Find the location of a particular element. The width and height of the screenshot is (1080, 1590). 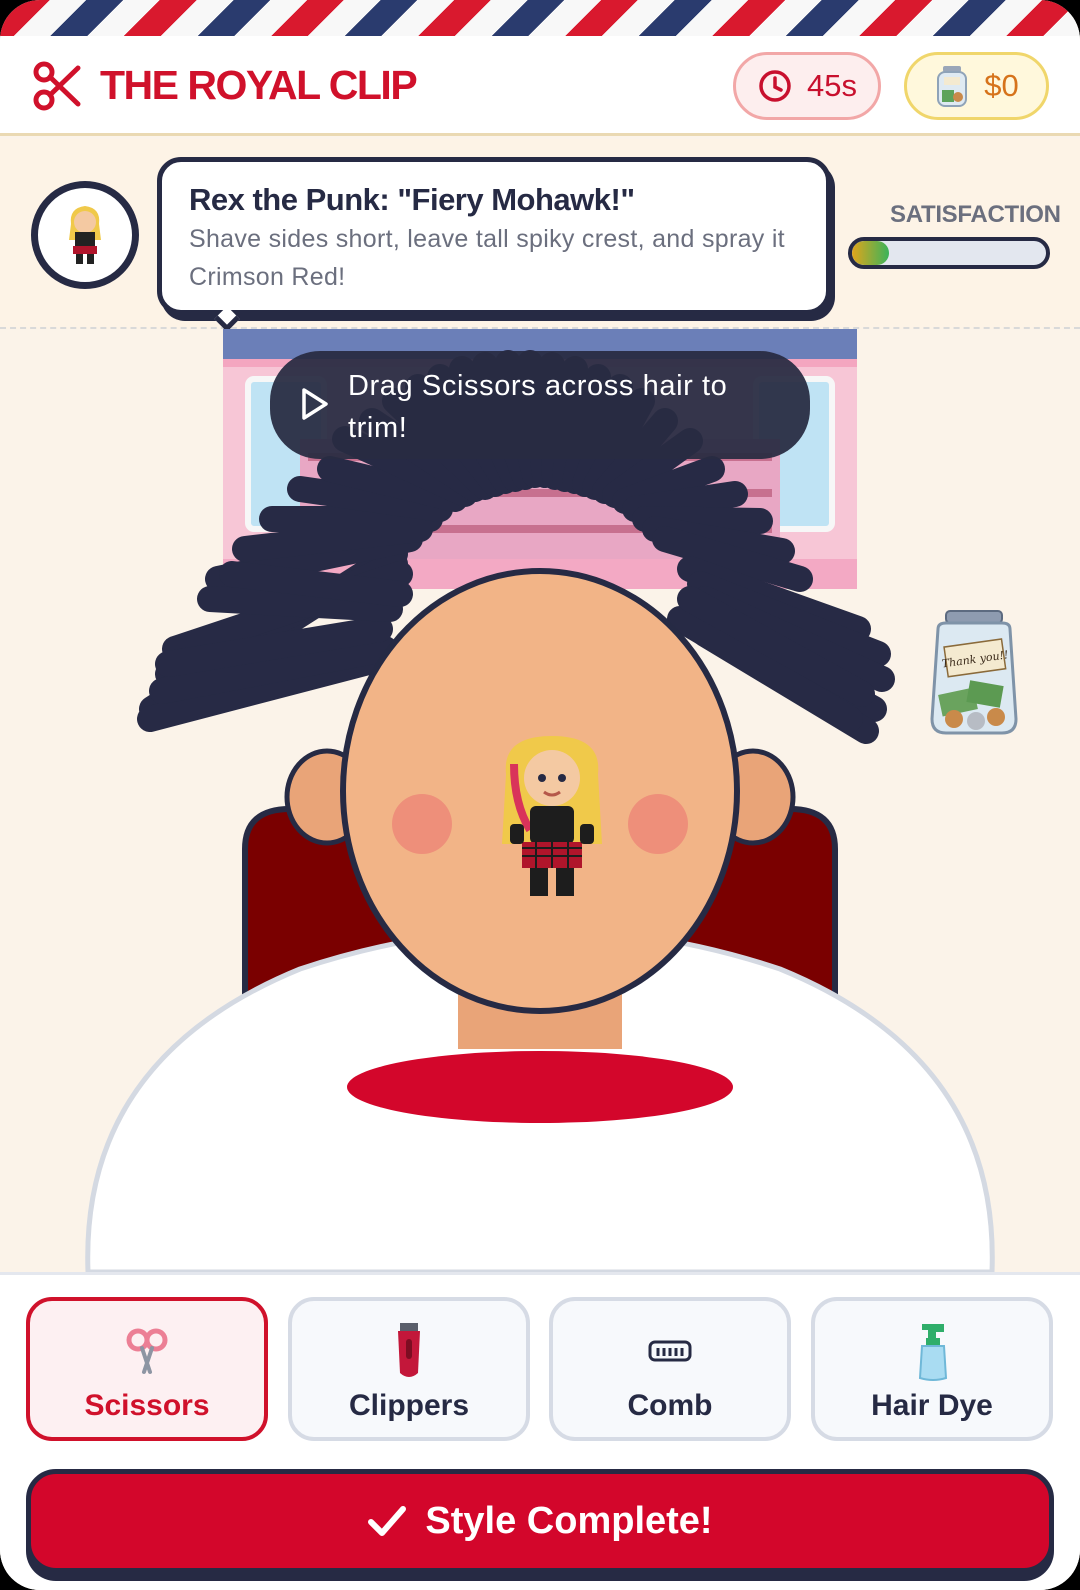

tool-comb-button: Comb is located at coordinates (670, 1369).